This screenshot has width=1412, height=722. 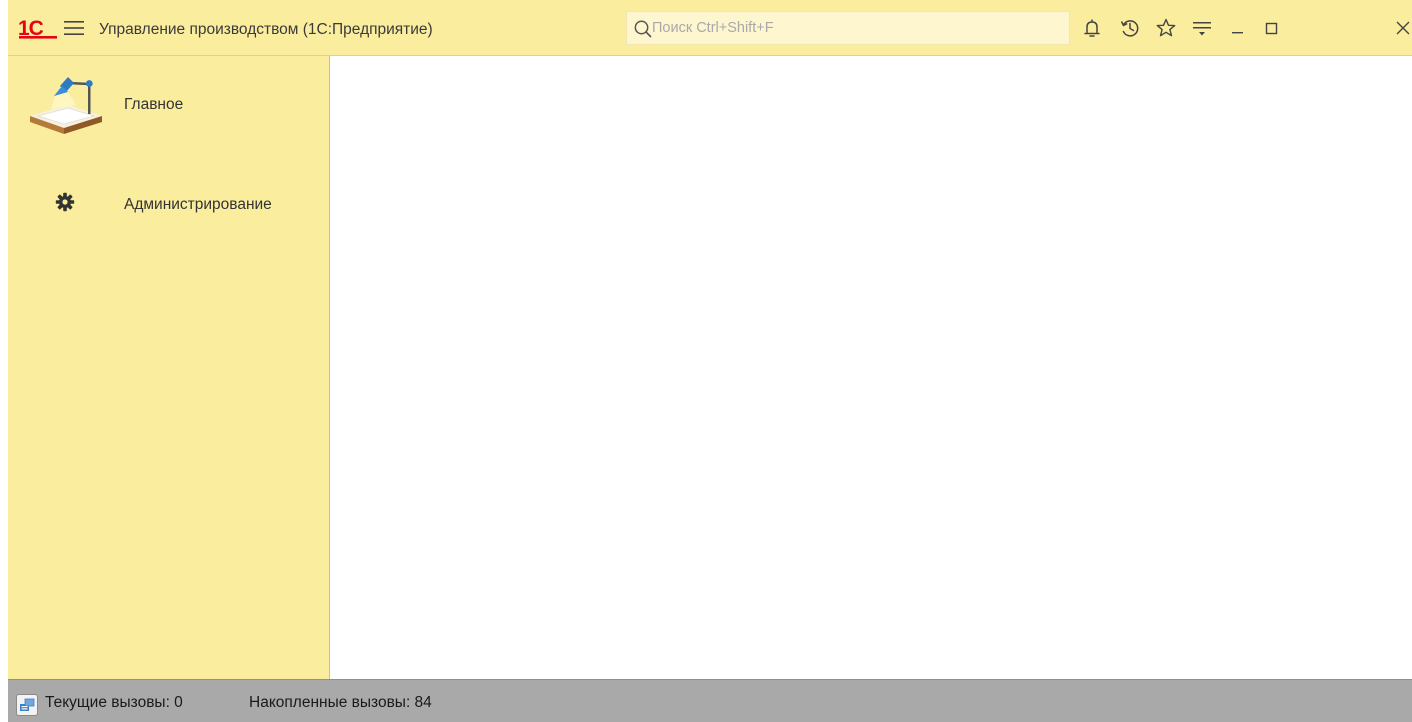 What do you see at coordinates (74, 28) in the screenshot?
I see `hamburger-menu-icon` at bounding box center [74, 28].